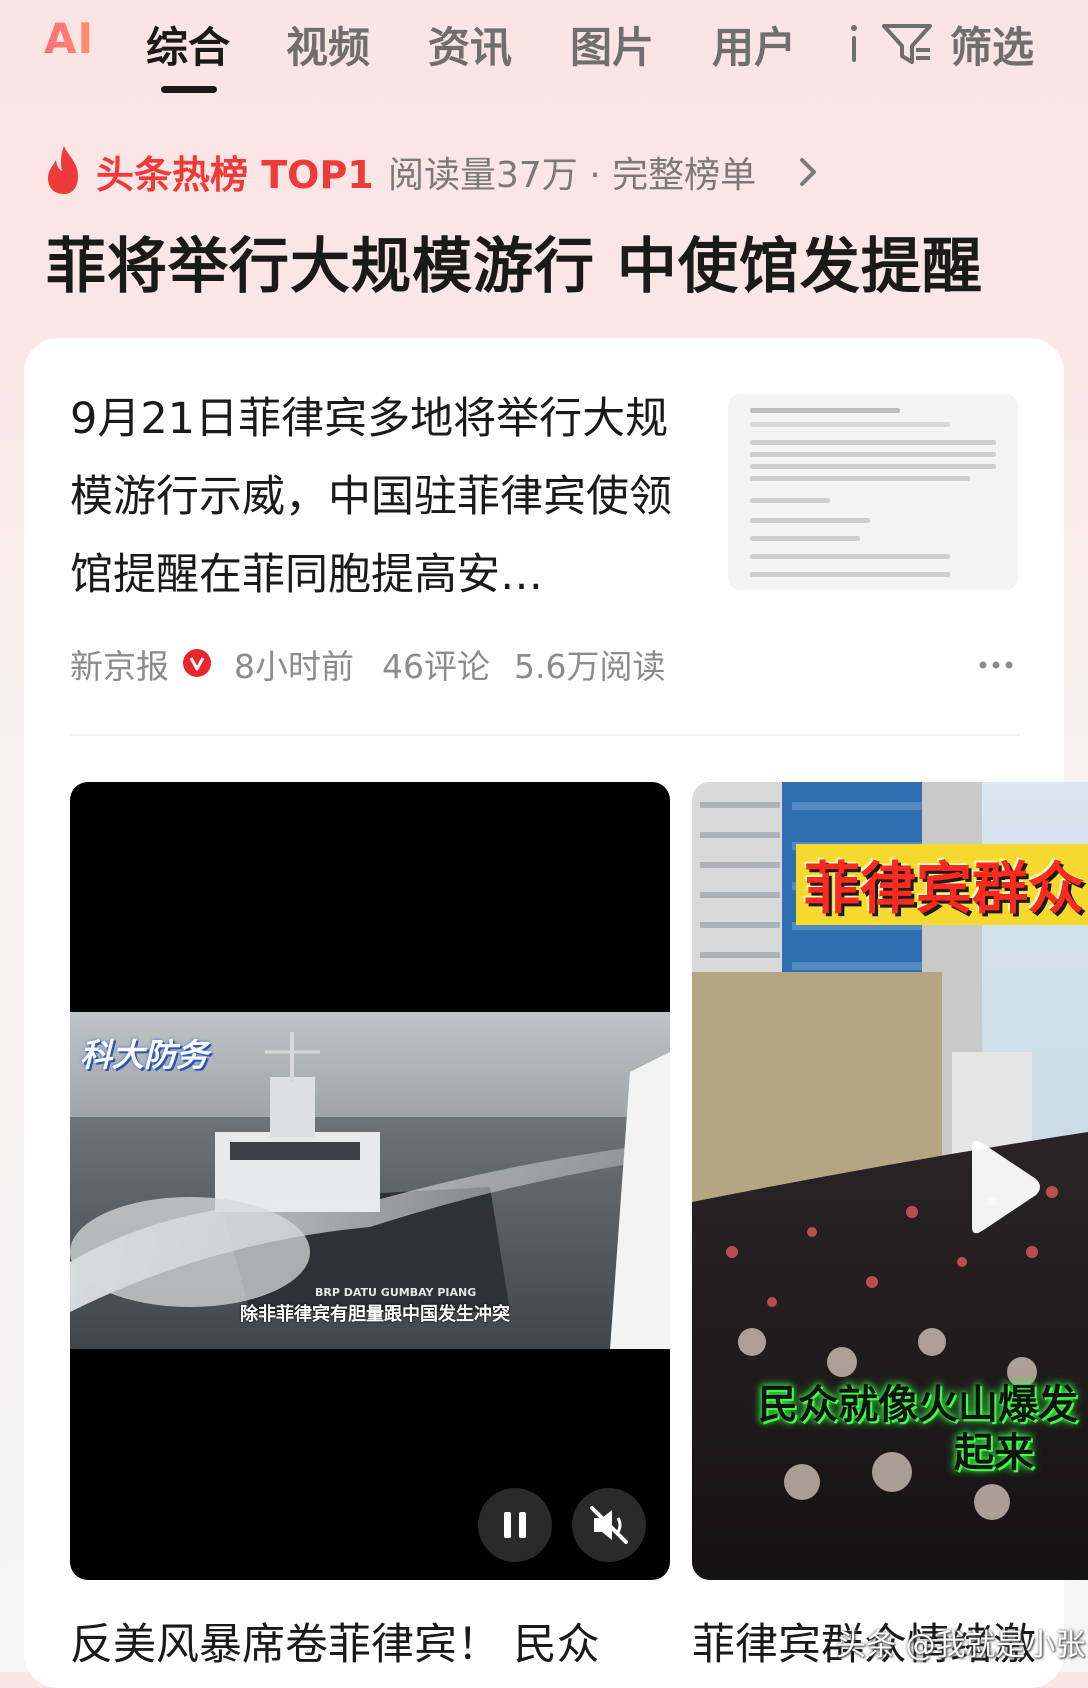 Image resolution: width=1088 pixels, height=1688 pixels. What do you see at coordinates (854, 43) in the screenshot?
I see `tab-overflow-icon` at bounding box center [854, 43].